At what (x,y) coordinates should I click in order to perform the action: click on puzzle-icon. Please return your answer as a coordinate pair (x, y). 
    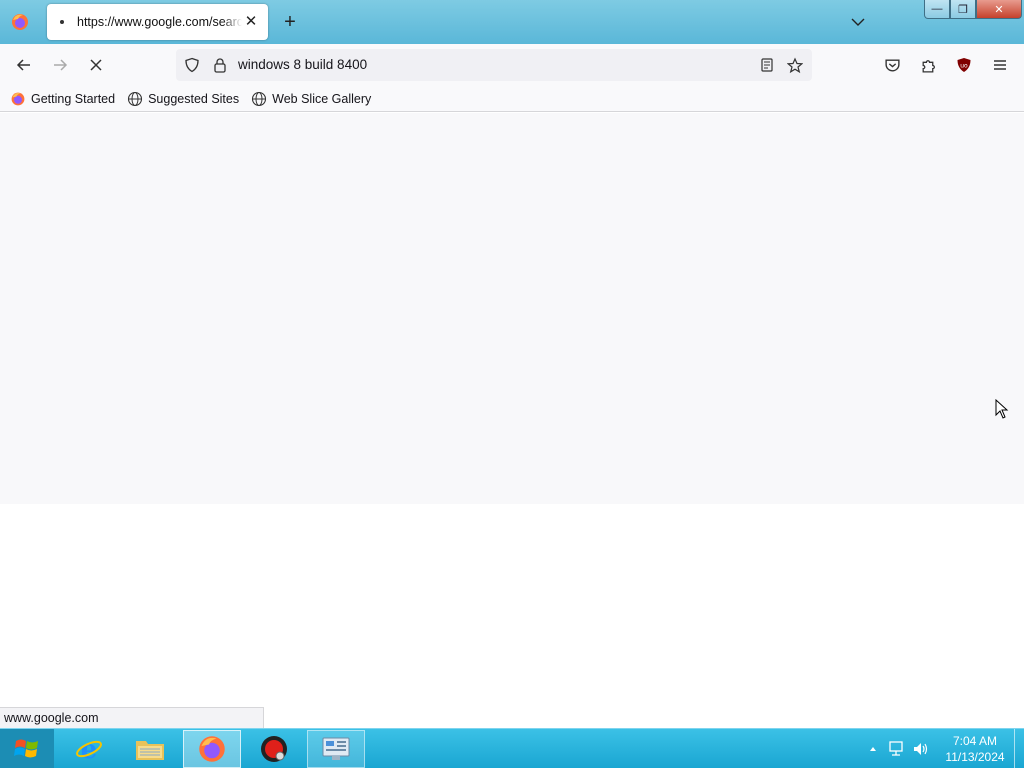
    Looking at the image, I should click on (928, 66).